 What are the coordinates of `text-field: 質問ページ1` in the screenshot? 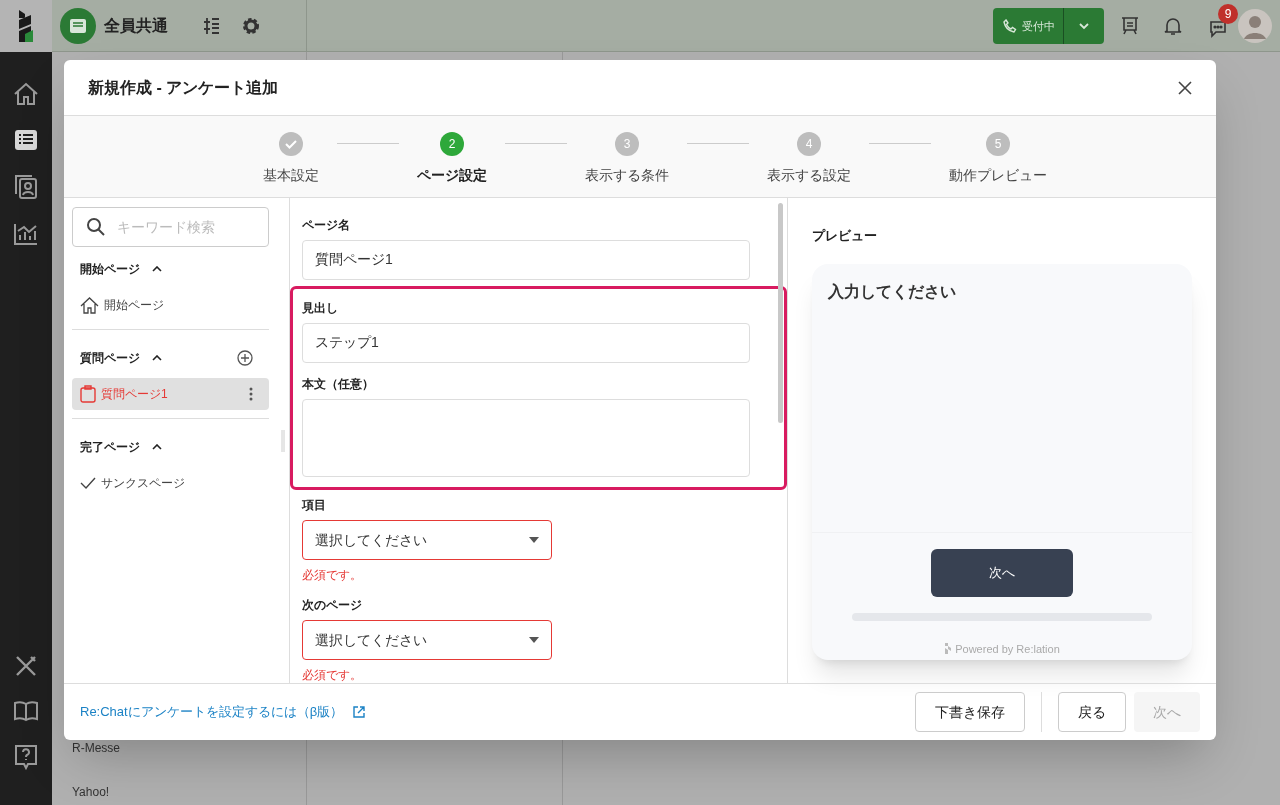 It's located at (526, 260).